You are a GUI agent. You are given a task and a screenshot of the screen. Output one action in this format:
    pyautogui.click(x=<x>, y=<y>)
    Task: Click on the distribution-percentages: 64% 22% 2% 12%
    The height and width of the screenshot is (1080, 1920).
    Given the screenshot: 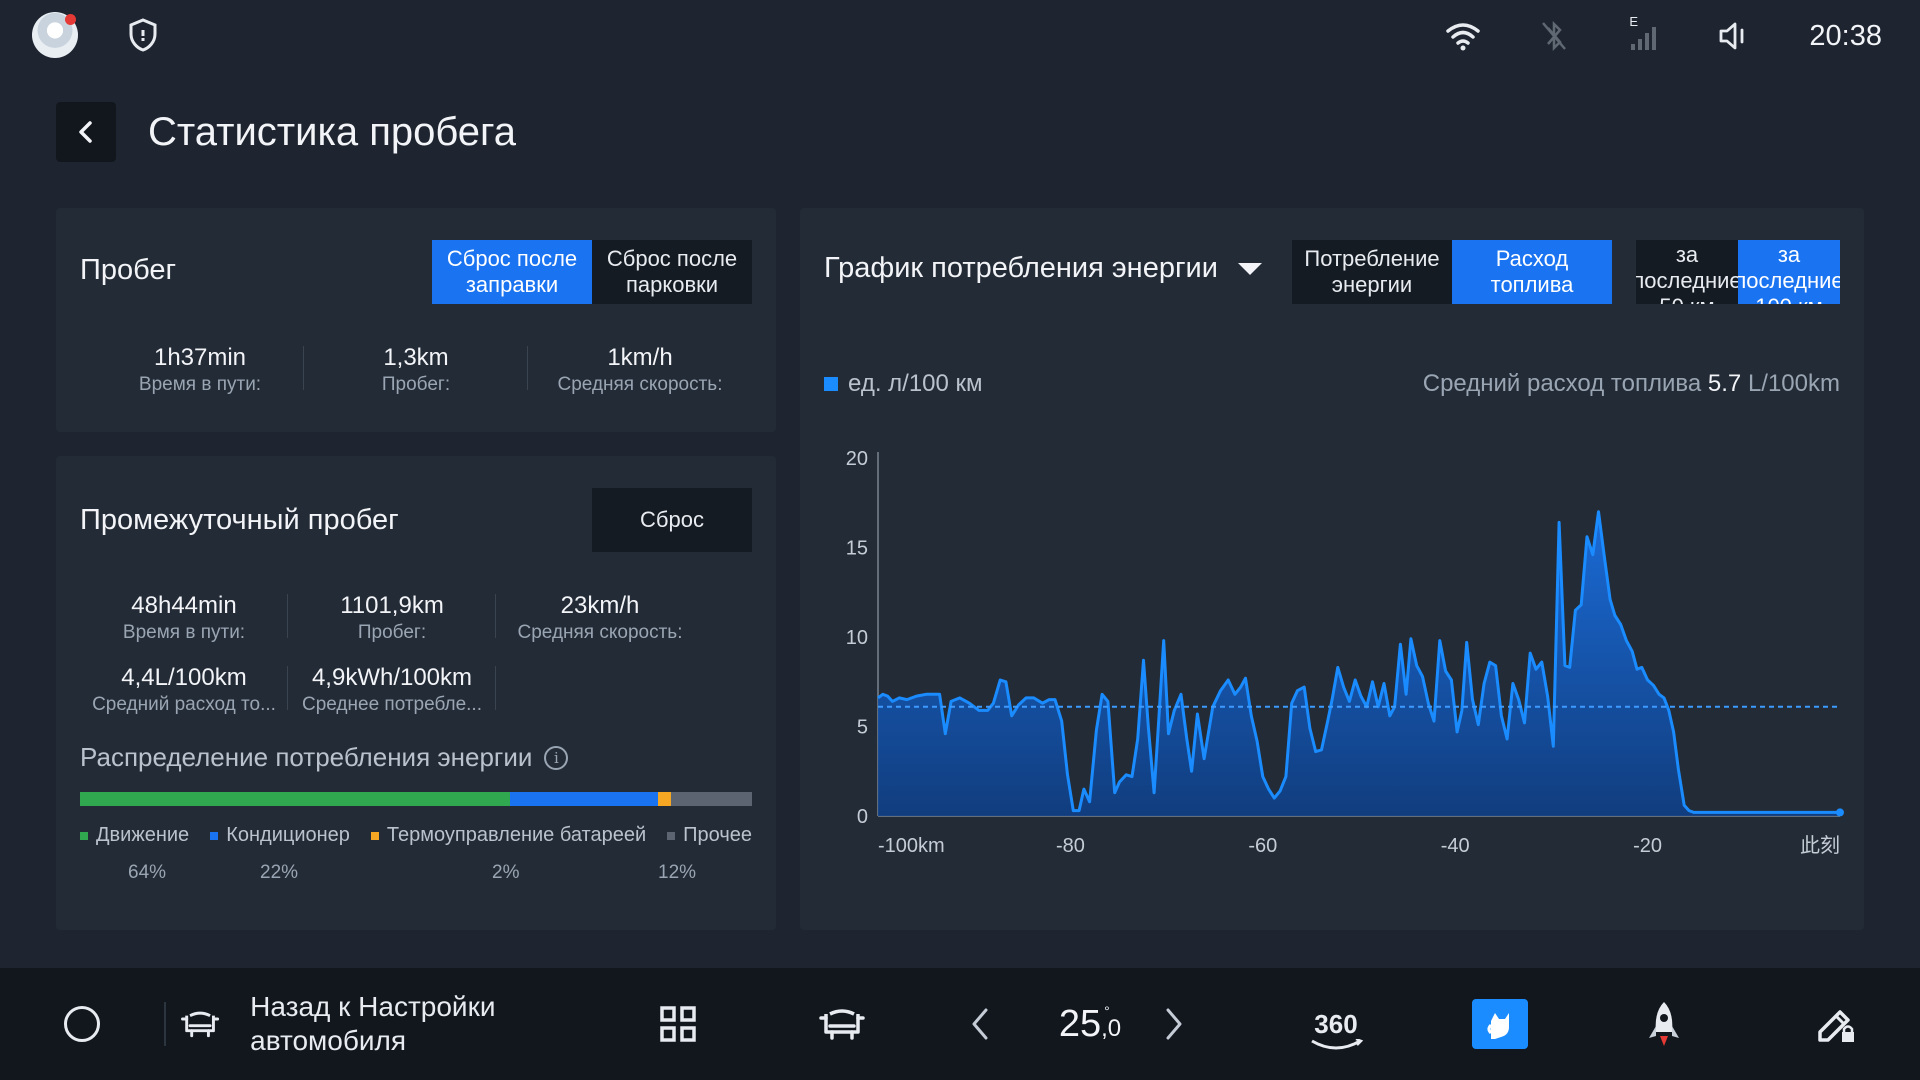 What is the action you would take?
    pyautogui.click(x=416, y=875)
    